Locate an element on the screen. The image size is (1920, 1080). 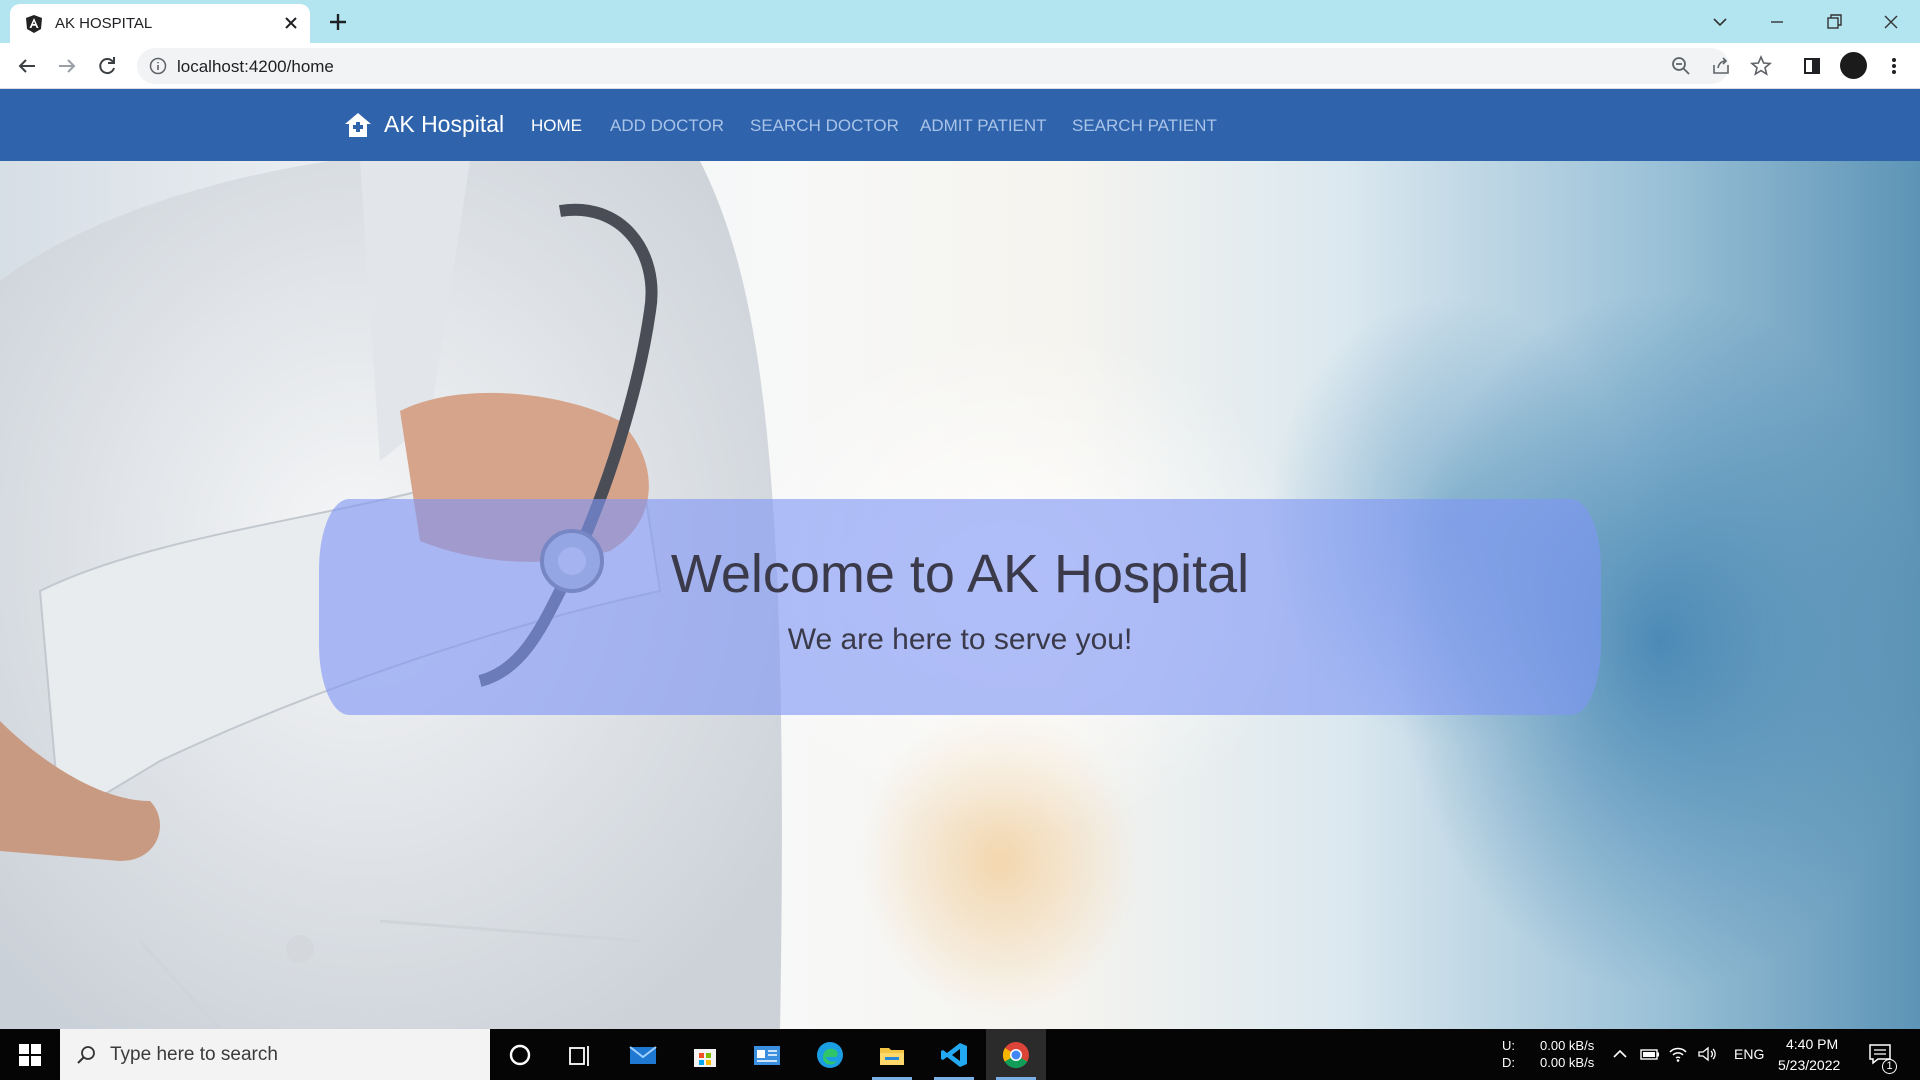
tab-search-chevron-icon is located at coordinates (1720, 22).